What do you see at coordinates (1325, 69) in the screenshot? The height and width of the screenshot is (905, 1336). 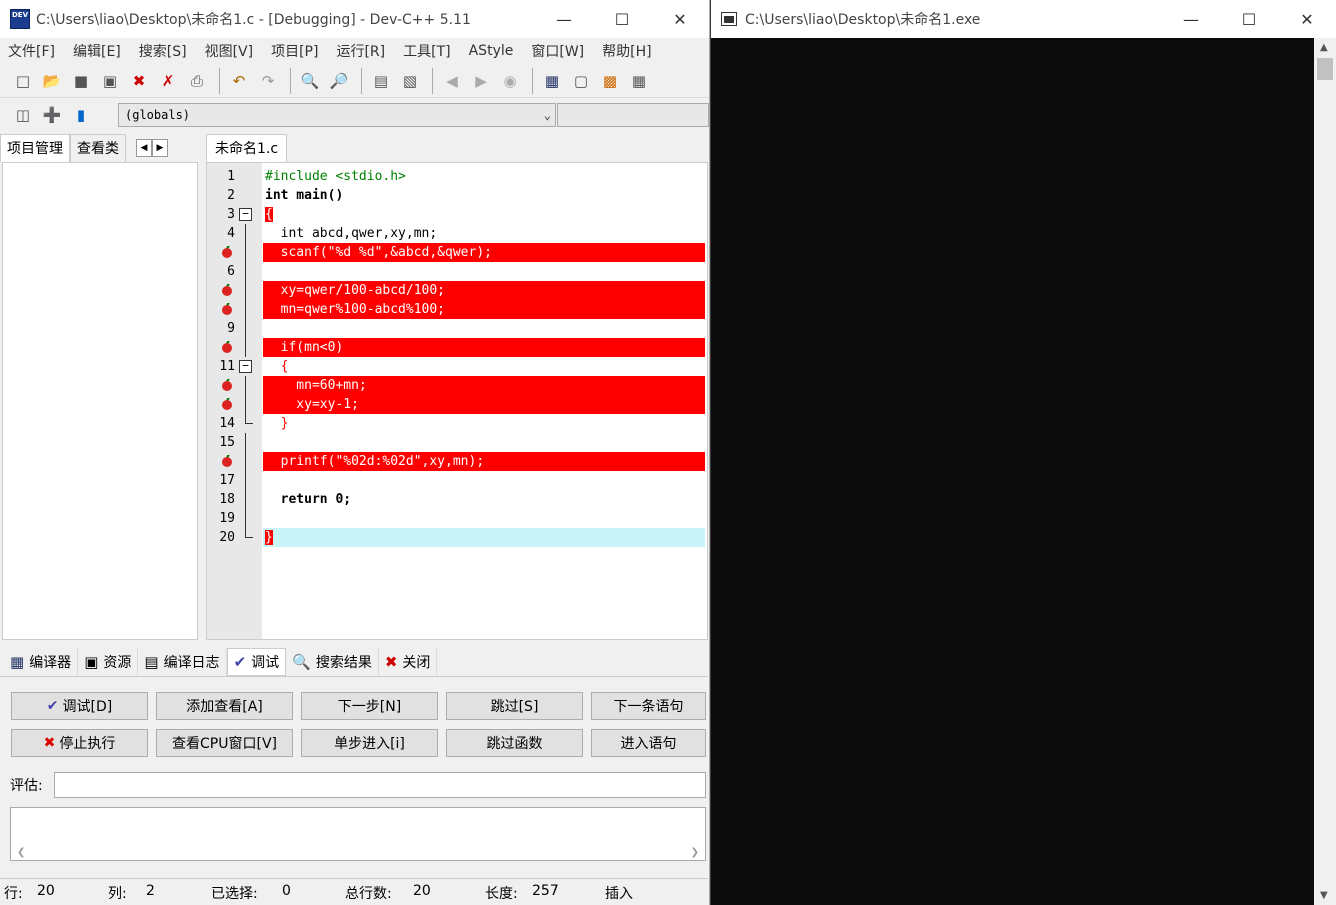 I see `scroll-thumb` at bounding box center [1325, 69].